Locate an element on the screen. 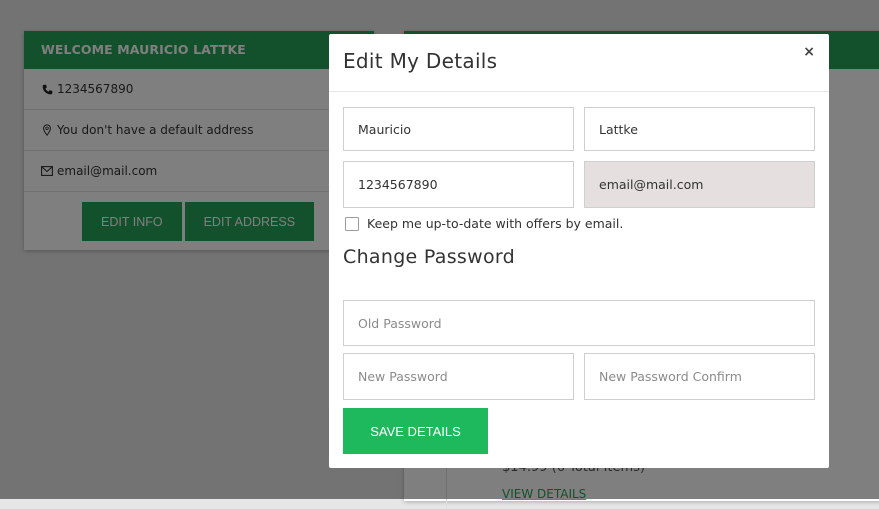  save-details-button: SAVE DETAILS is located at coordinates (415, 431).